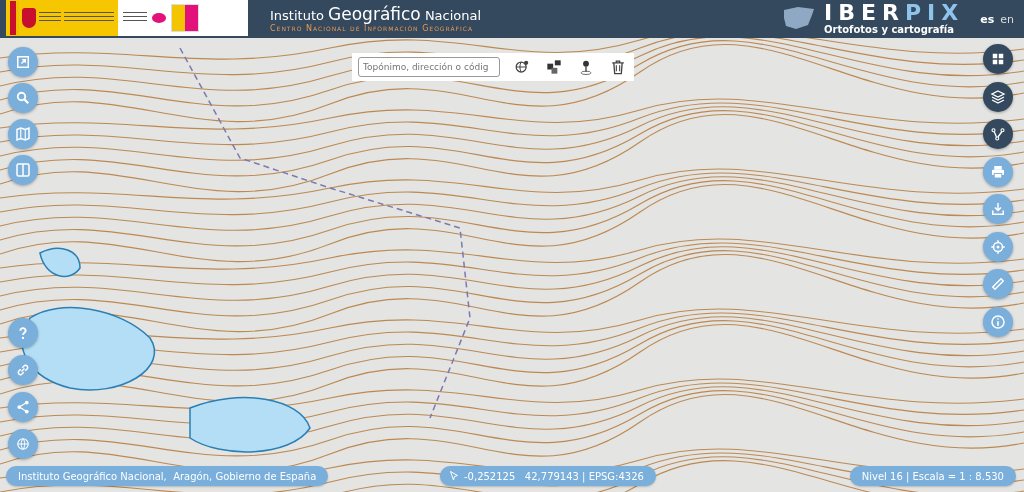 The height and width of the screenshot is (492, 1024). I want to click on site-subtitle: Centro Nacional de Información Geográfica, so click(372, 28).